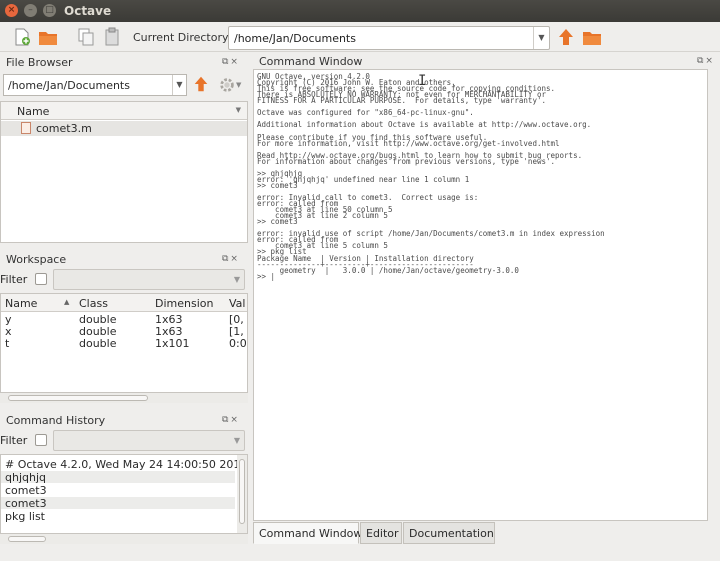 Image resolution: width=720 pixels, height=561 pixels. What do you see at coordinates (36, 259) in the screenshot?
I see `workspace-title: Workspace` at bounding box center [36, 259].